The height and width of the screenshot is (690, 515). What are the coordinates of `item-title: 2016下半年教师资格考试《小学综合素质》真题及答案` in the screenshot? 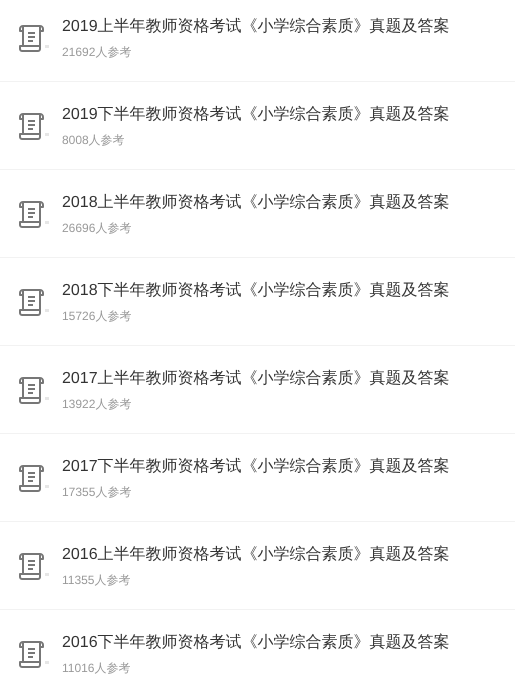 It's located at (256, 642).